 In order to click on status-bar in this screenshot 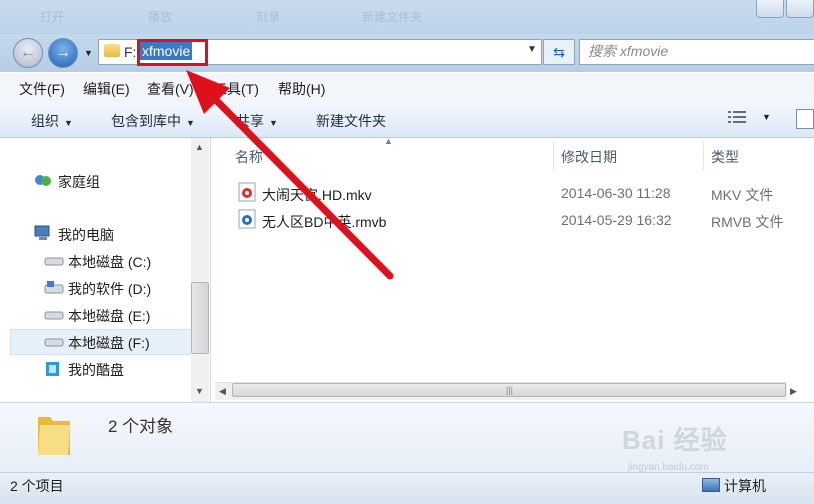, I will do `click(407, 488)`.